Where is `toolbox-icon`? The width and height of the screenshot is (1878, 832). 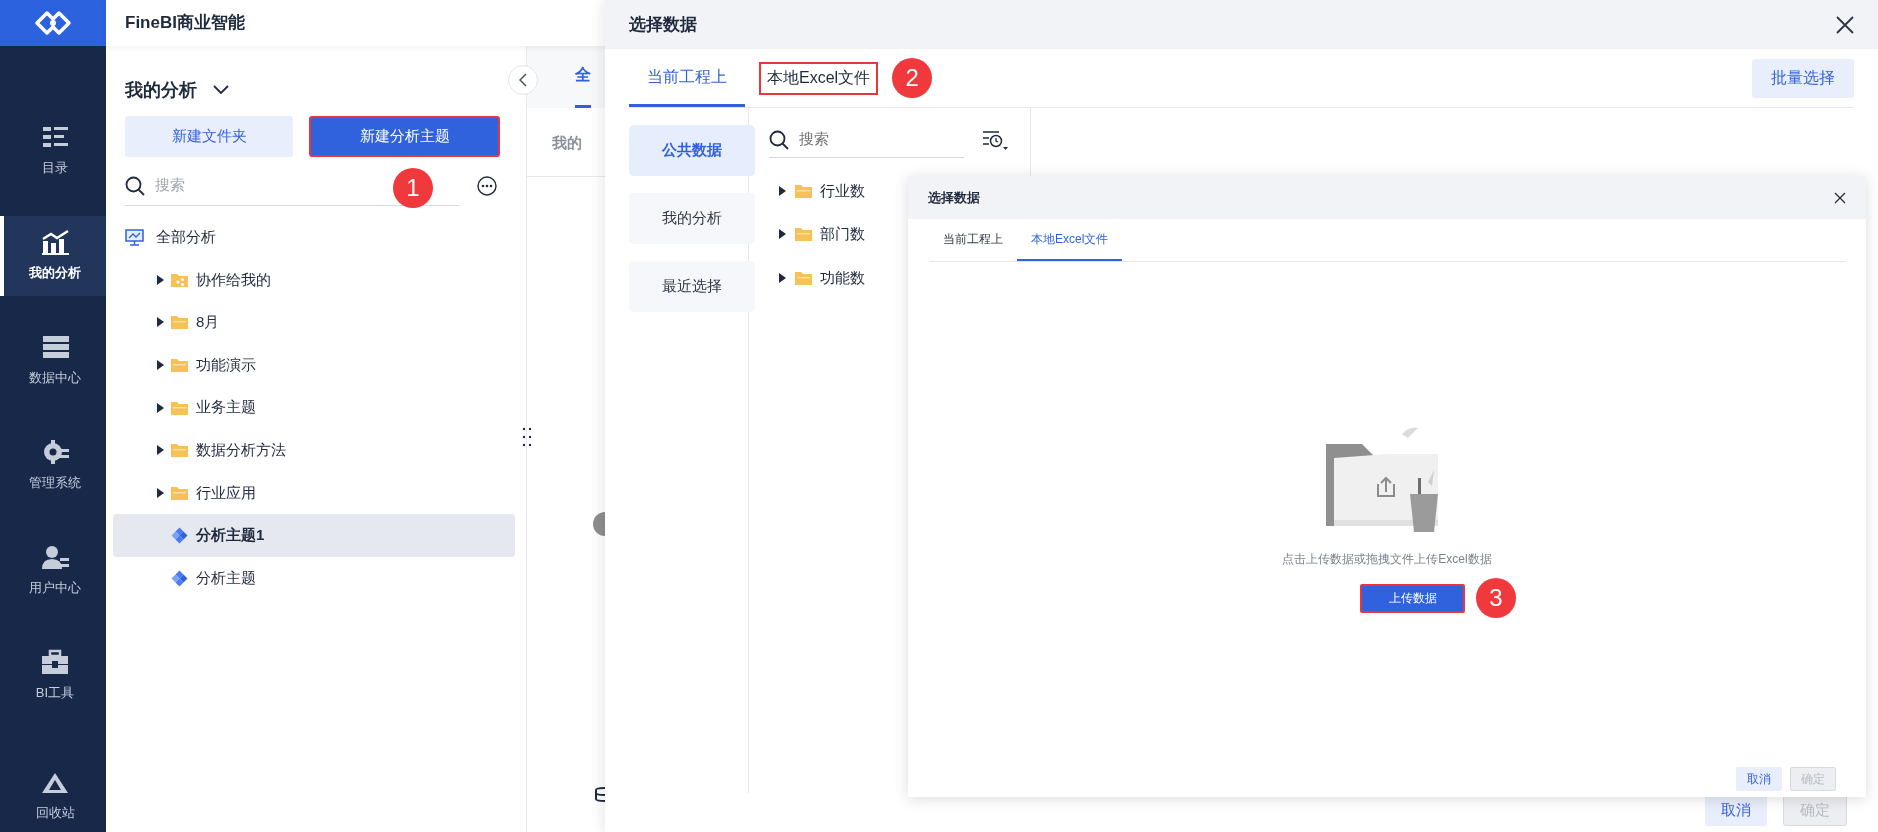
toolbox-icon is located at coordinates (55, 662).